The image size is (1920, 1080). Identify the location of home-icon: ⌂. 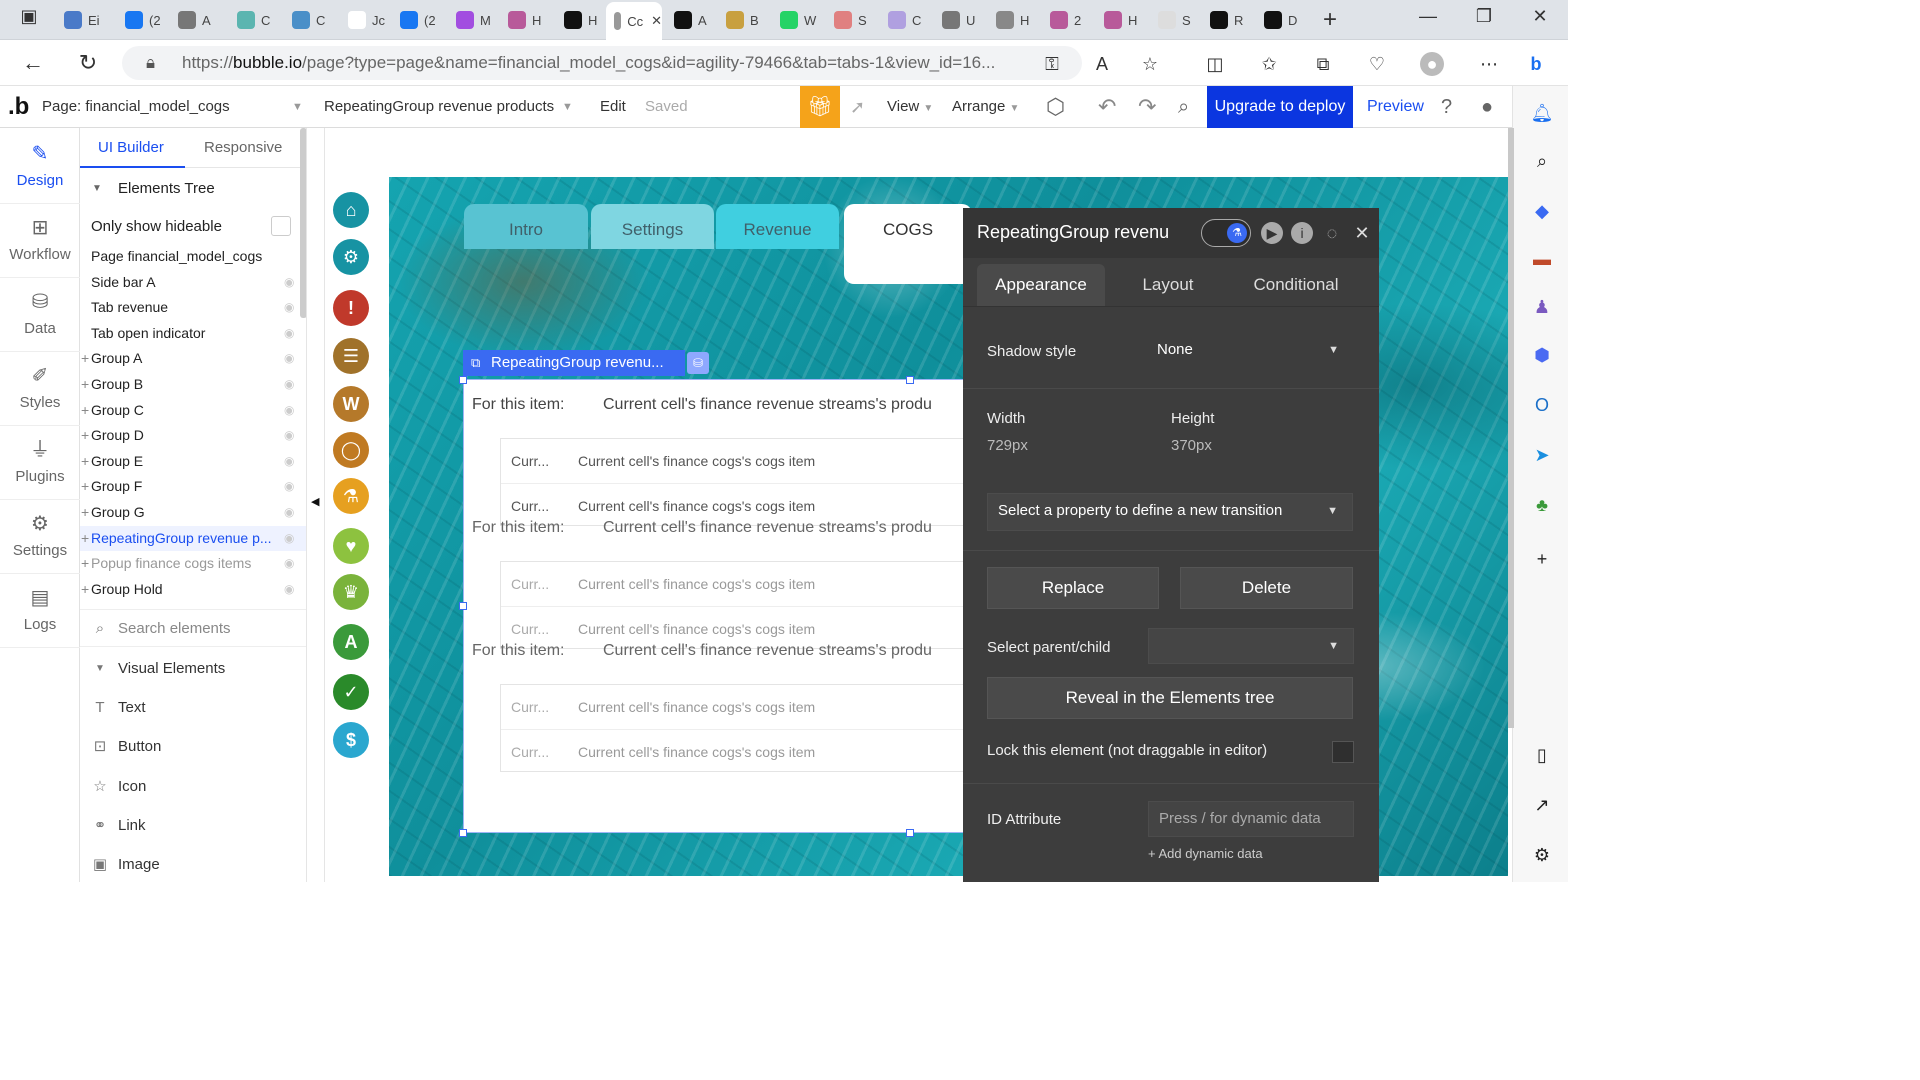
(351, 210).